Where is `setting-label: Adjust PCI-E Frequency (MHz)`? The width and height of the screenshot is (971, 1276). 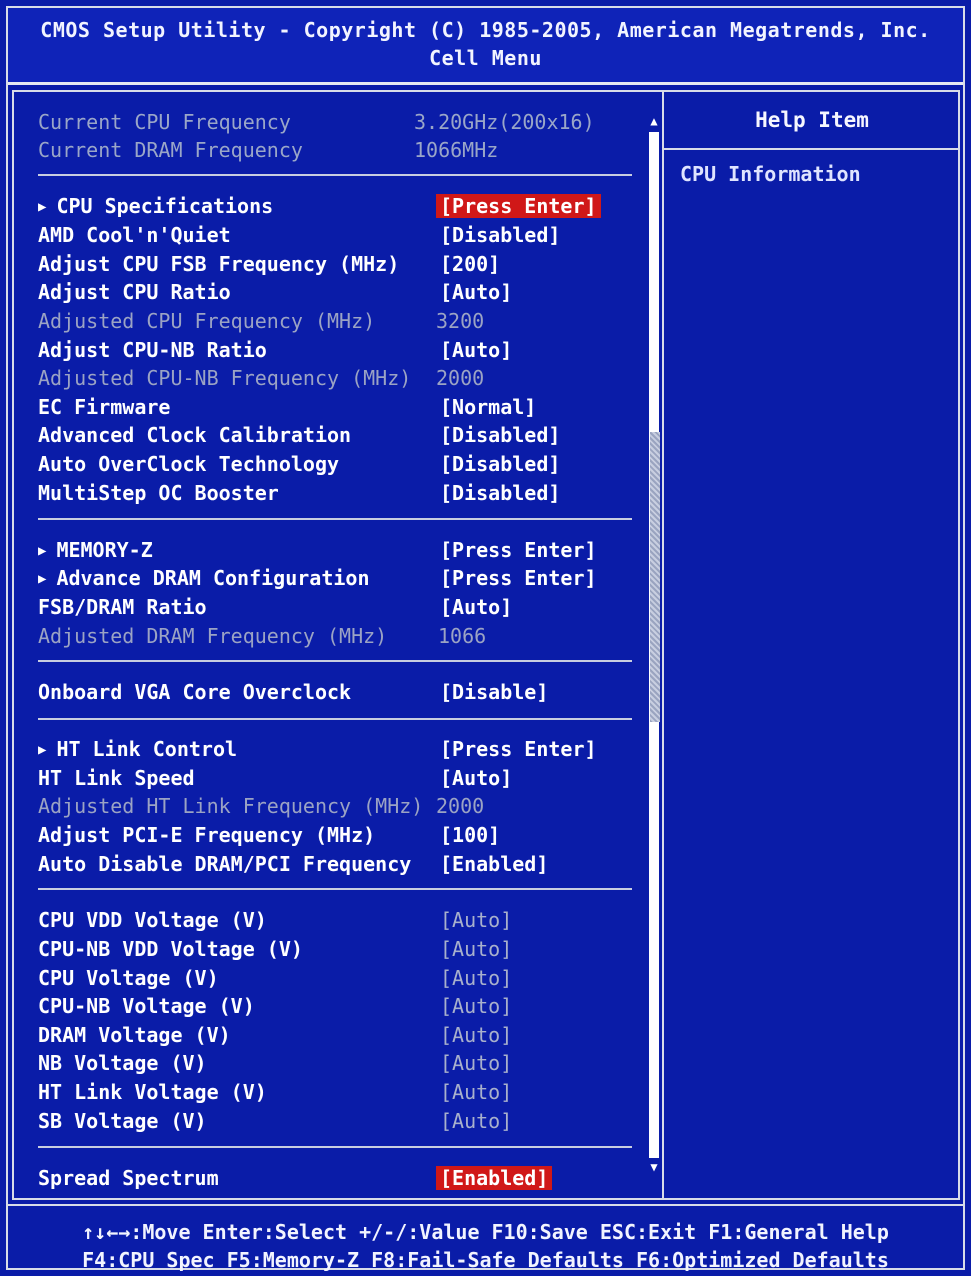
setting-label: Adjust PCI-E Frequency (MHz) is located at coordinates (207, 835).